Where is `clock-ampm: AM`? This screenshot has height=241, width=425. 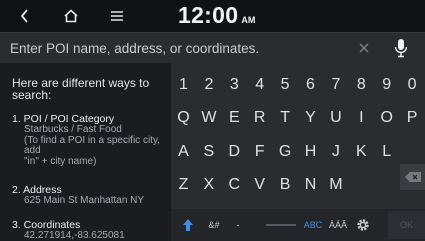
clock-ampm: AM is located at coordinates (248, 20).